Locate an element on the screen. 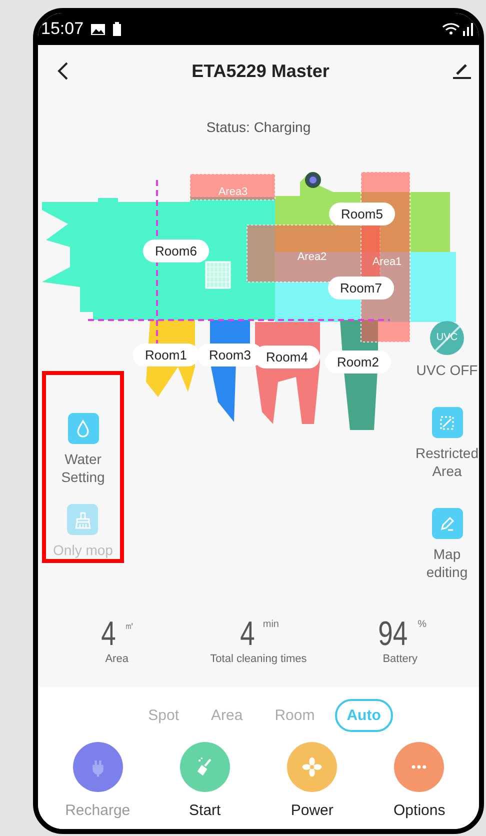 The image size is (486, 836). battery-icon is located at coordinates (117, 29).